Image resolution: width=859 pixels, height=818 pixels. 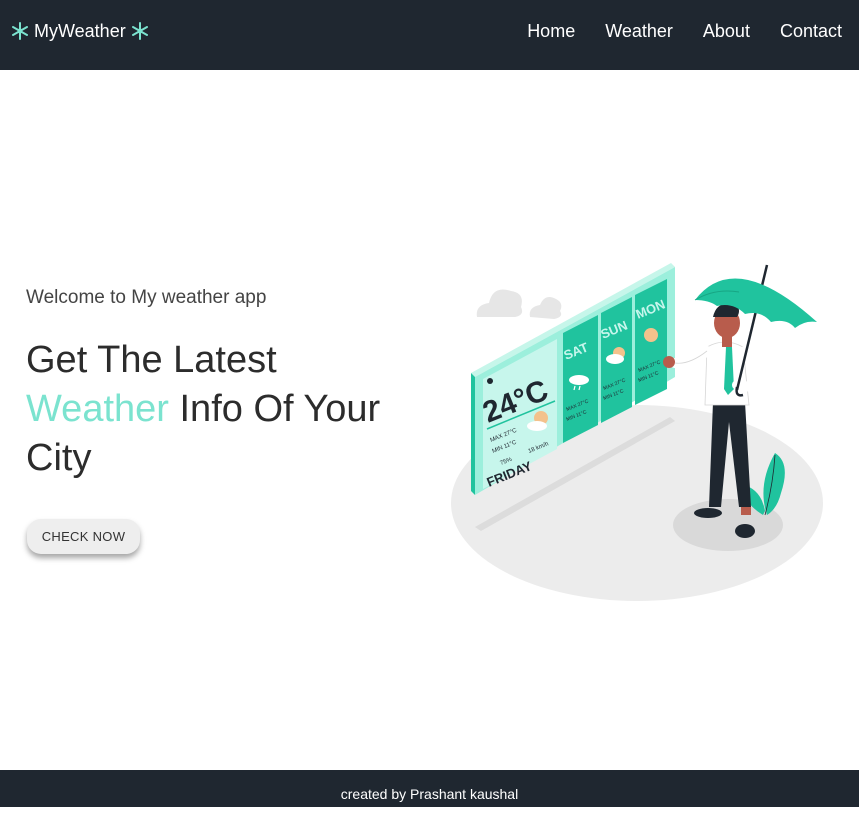 What do you see at coordinates (226, 409) in the screenshot?
I see `hero-headline: Get The Latest Weather Info Of Your City` at bounding box center [226, 409].